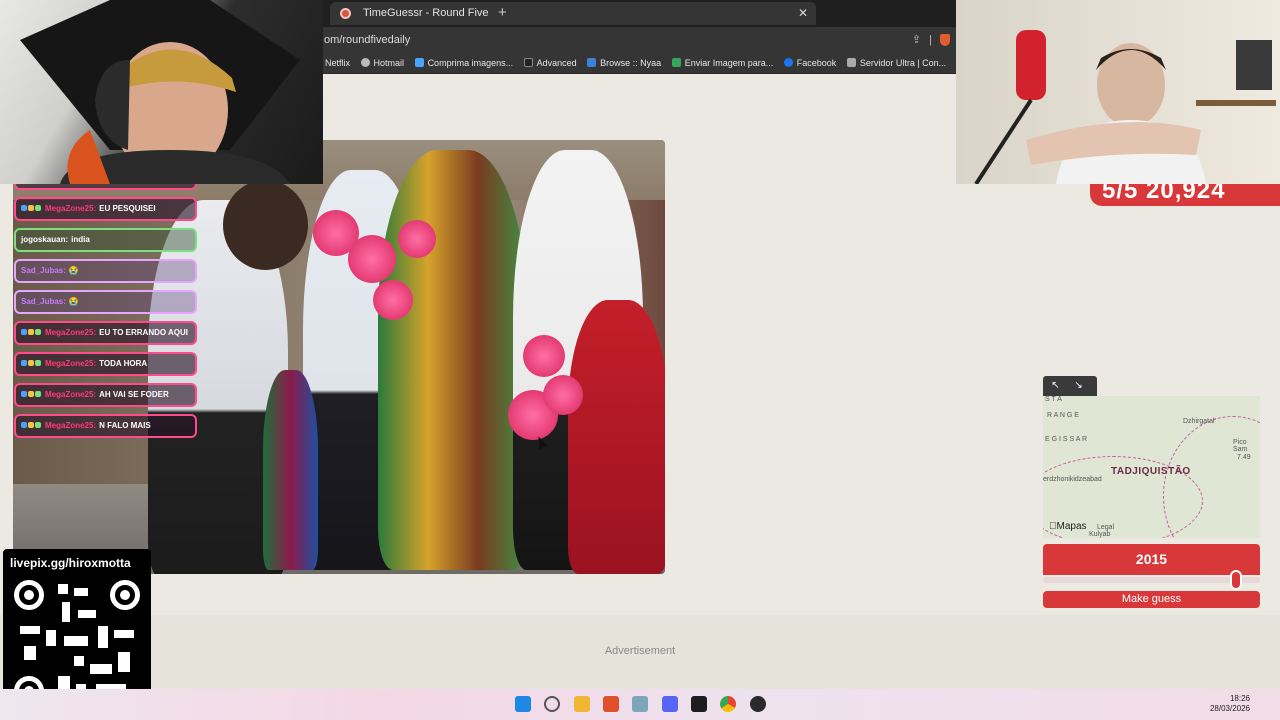 This screenshot has width=1280, height=720. I want to click on search-icon, so click(552, 704).